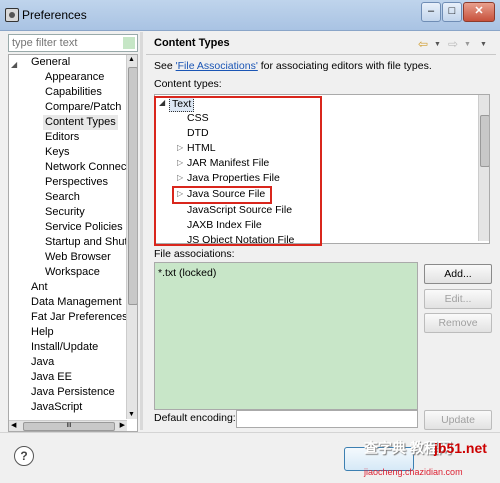  I want to click on tree-item-workspace: Workspace, so click(72, 272).